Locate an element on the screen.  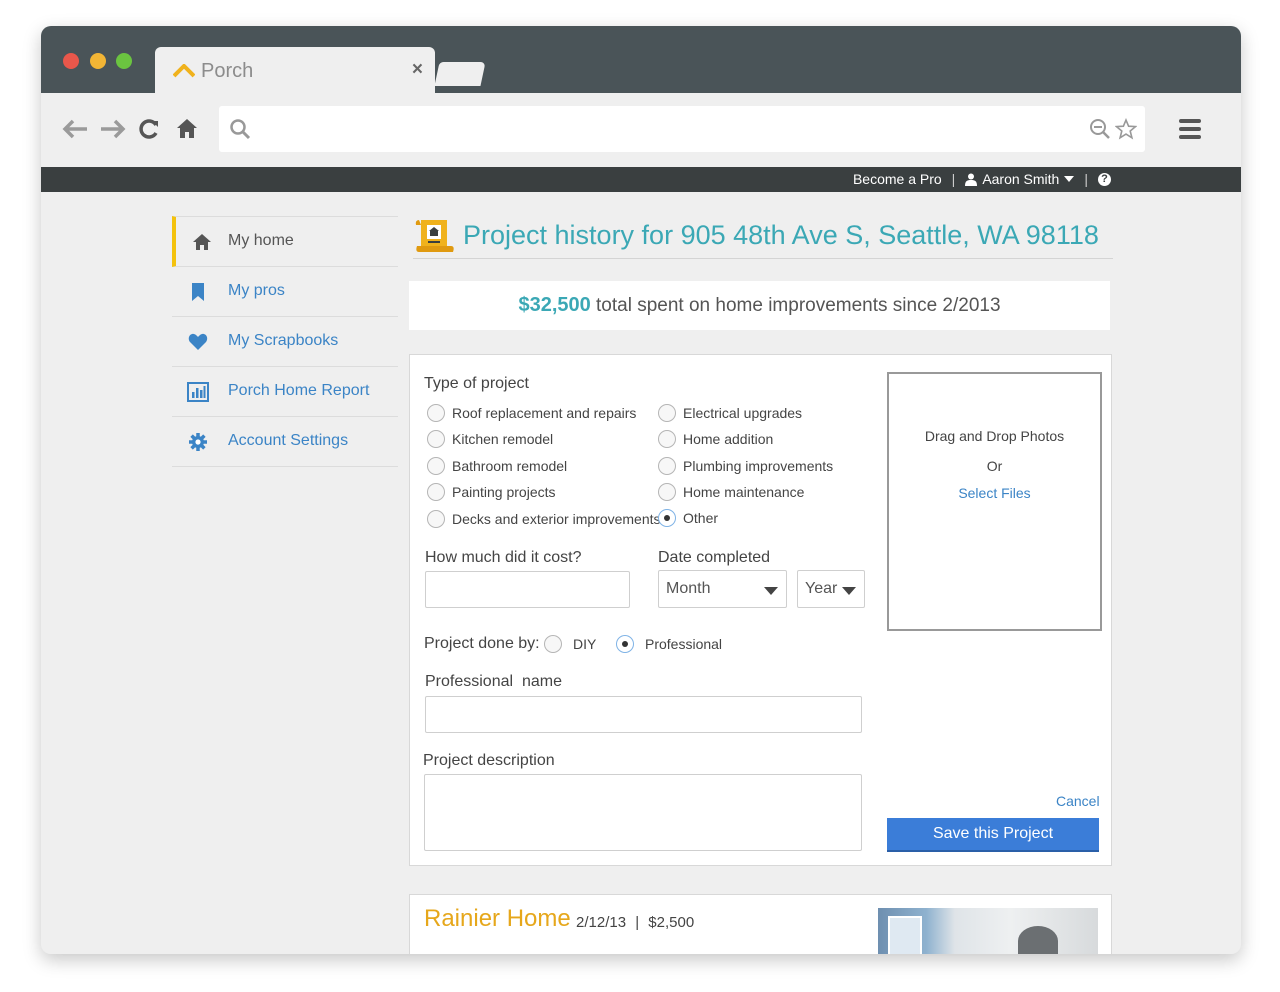
option-label: Professional is located at coordinates (684, 644).